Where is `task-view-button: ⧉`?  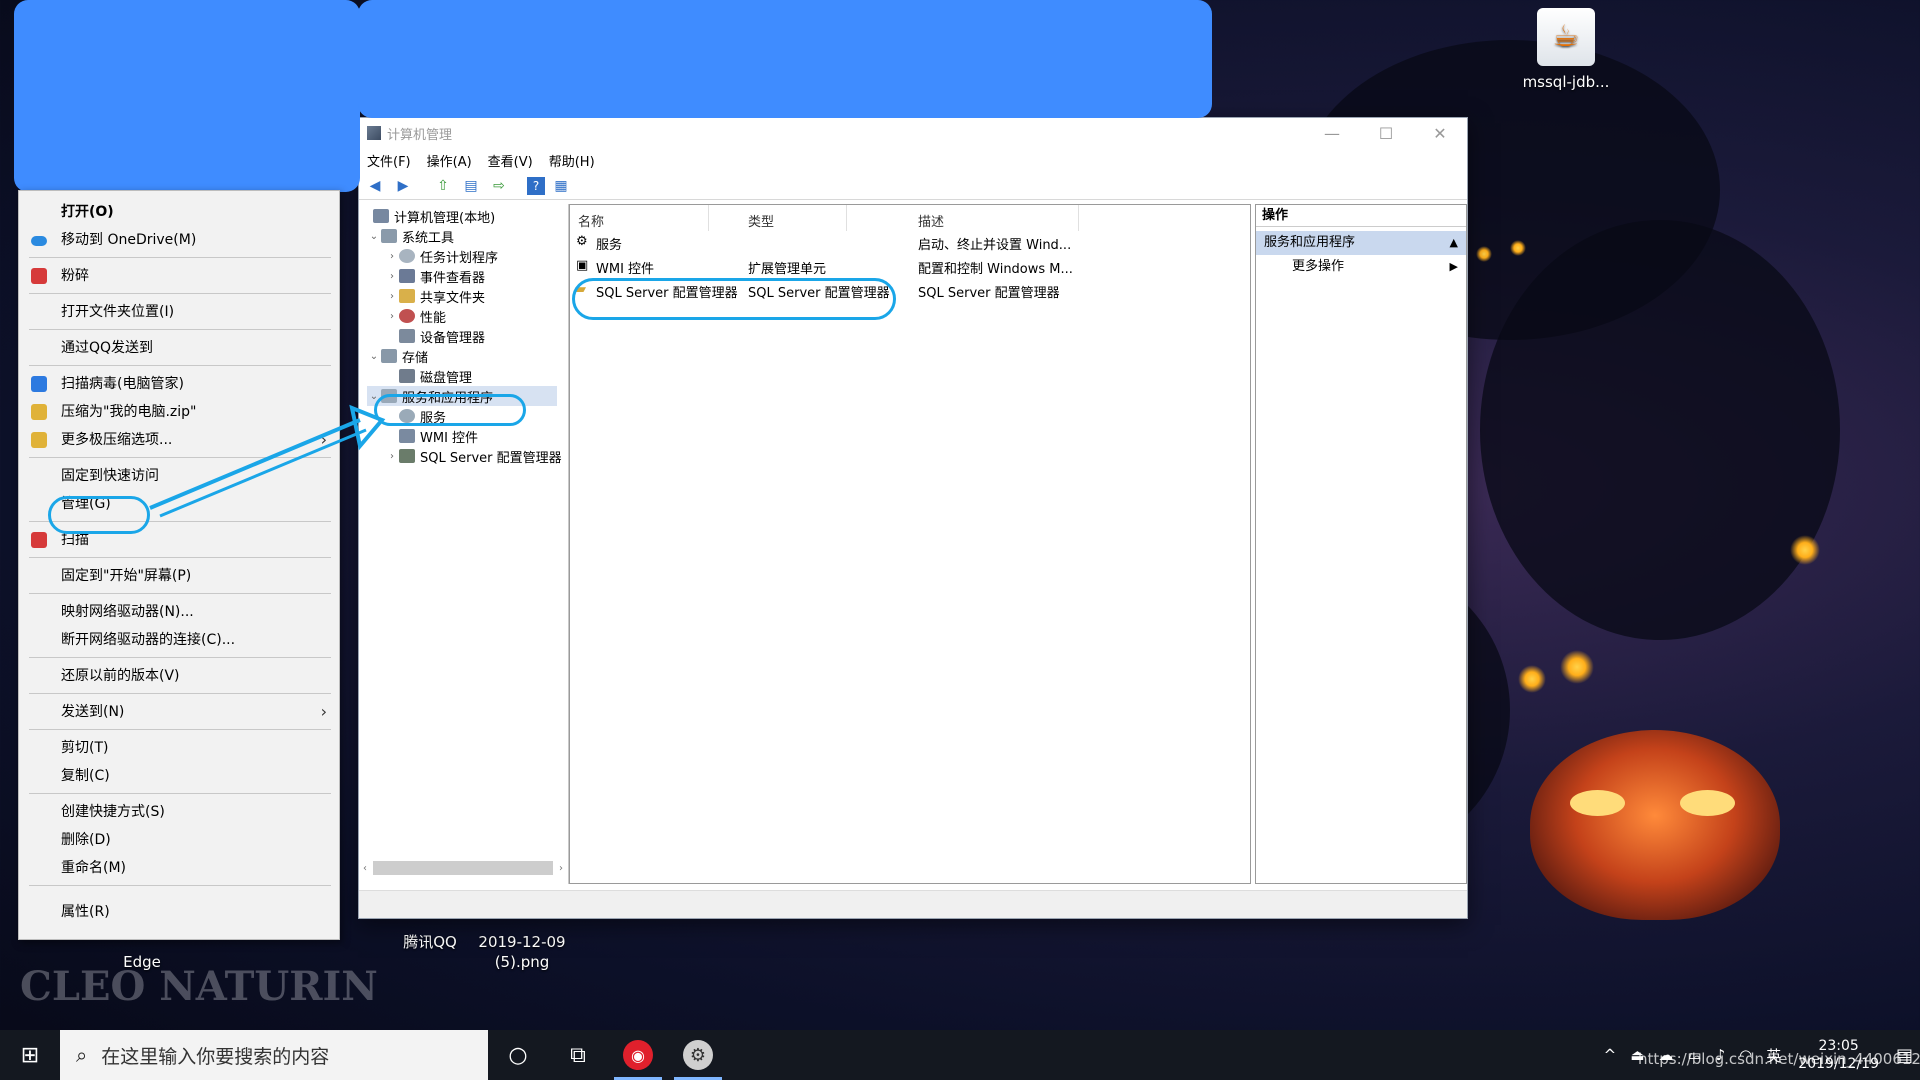
task-view-button: ⧉ is located at coordinates (578, 1055).